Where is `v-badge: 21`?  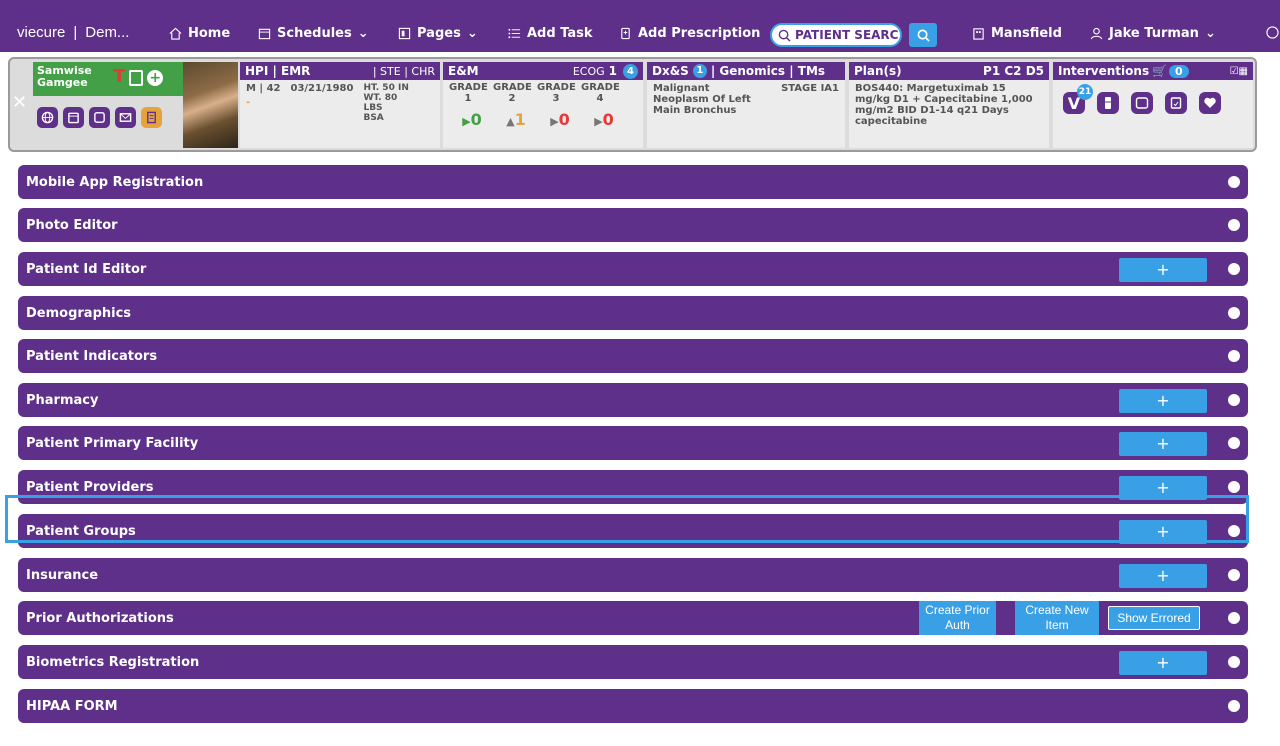
v-badge: 21 is located at coordinates (1085, 92).